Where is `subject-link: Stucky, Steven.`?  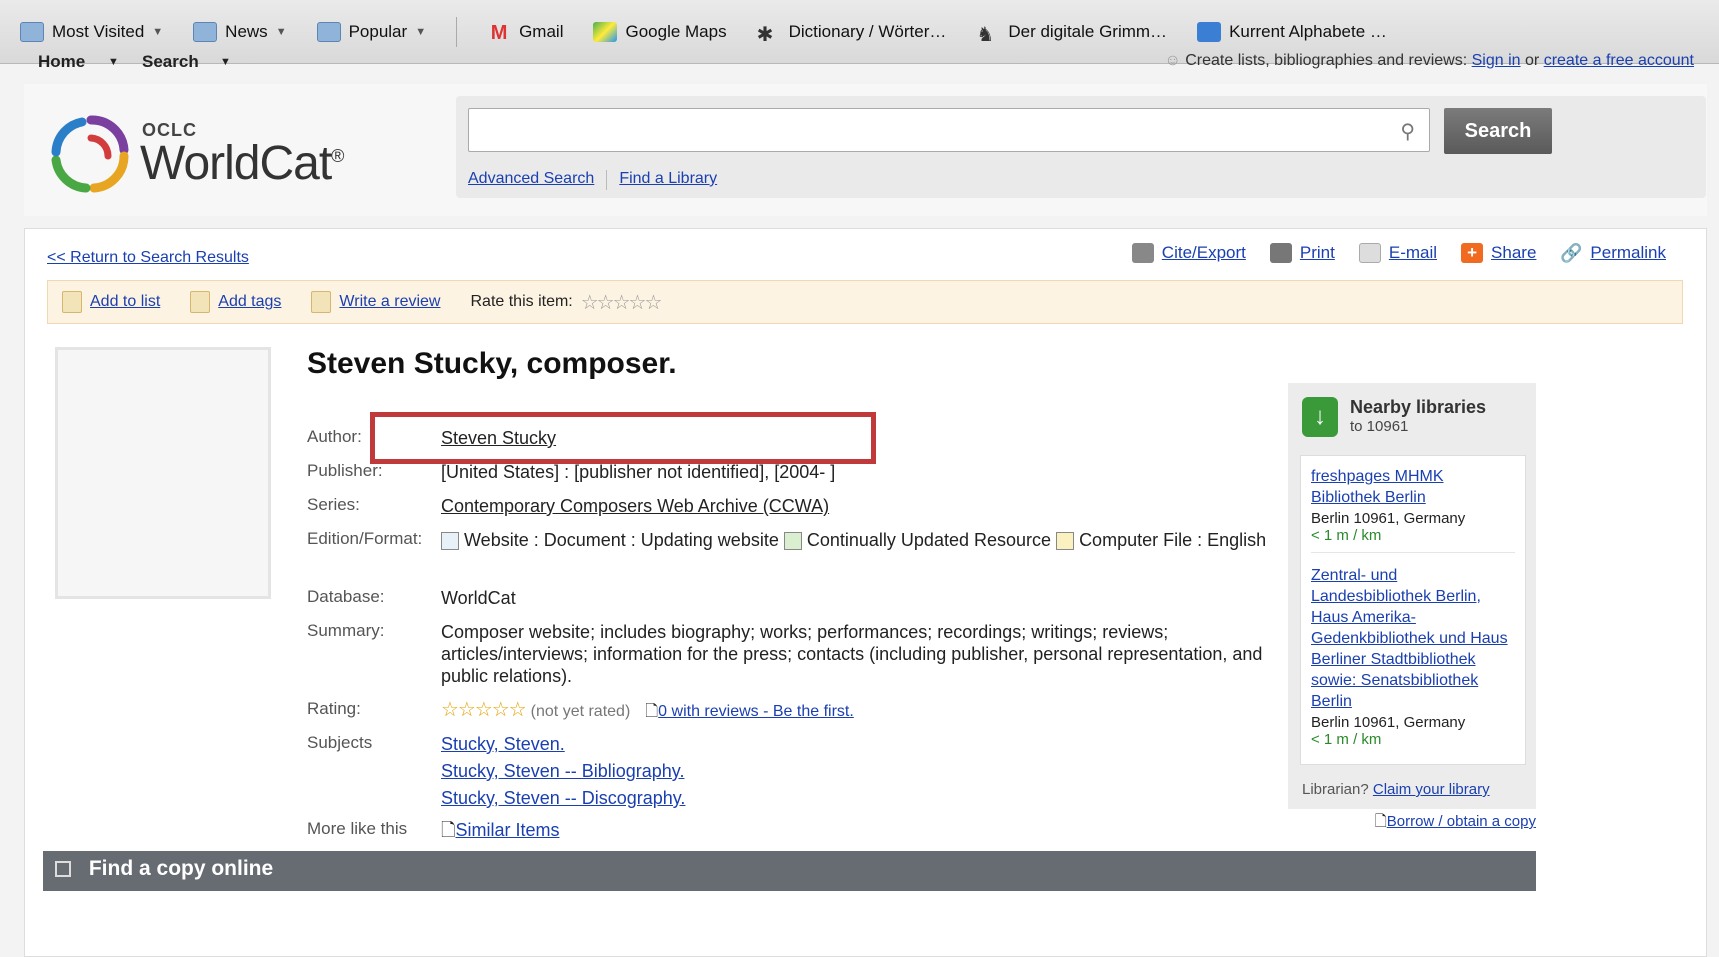 subject-link: Stucky, Steven. is located at coordinates (861, 744).